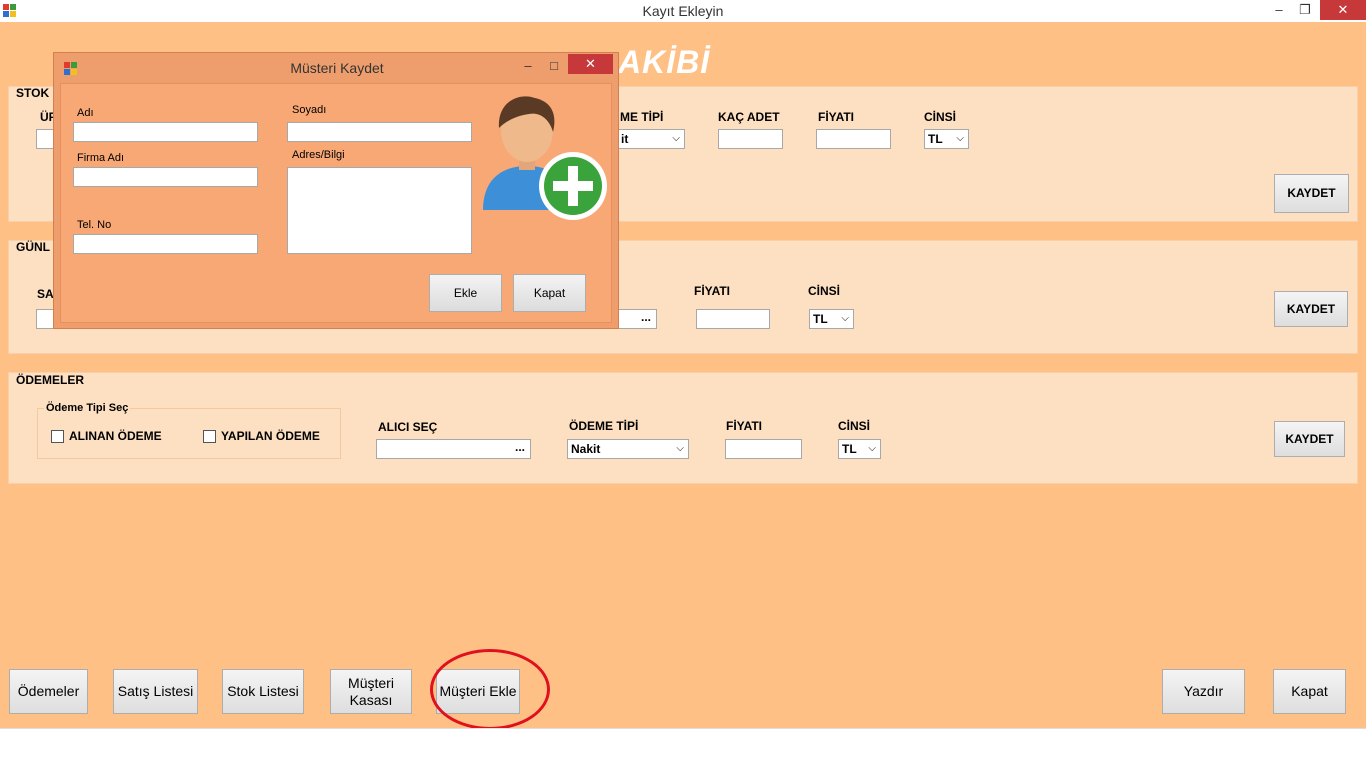 This screenshot has width=1366, height=769. I want to click on name-input, so click(165, 132).